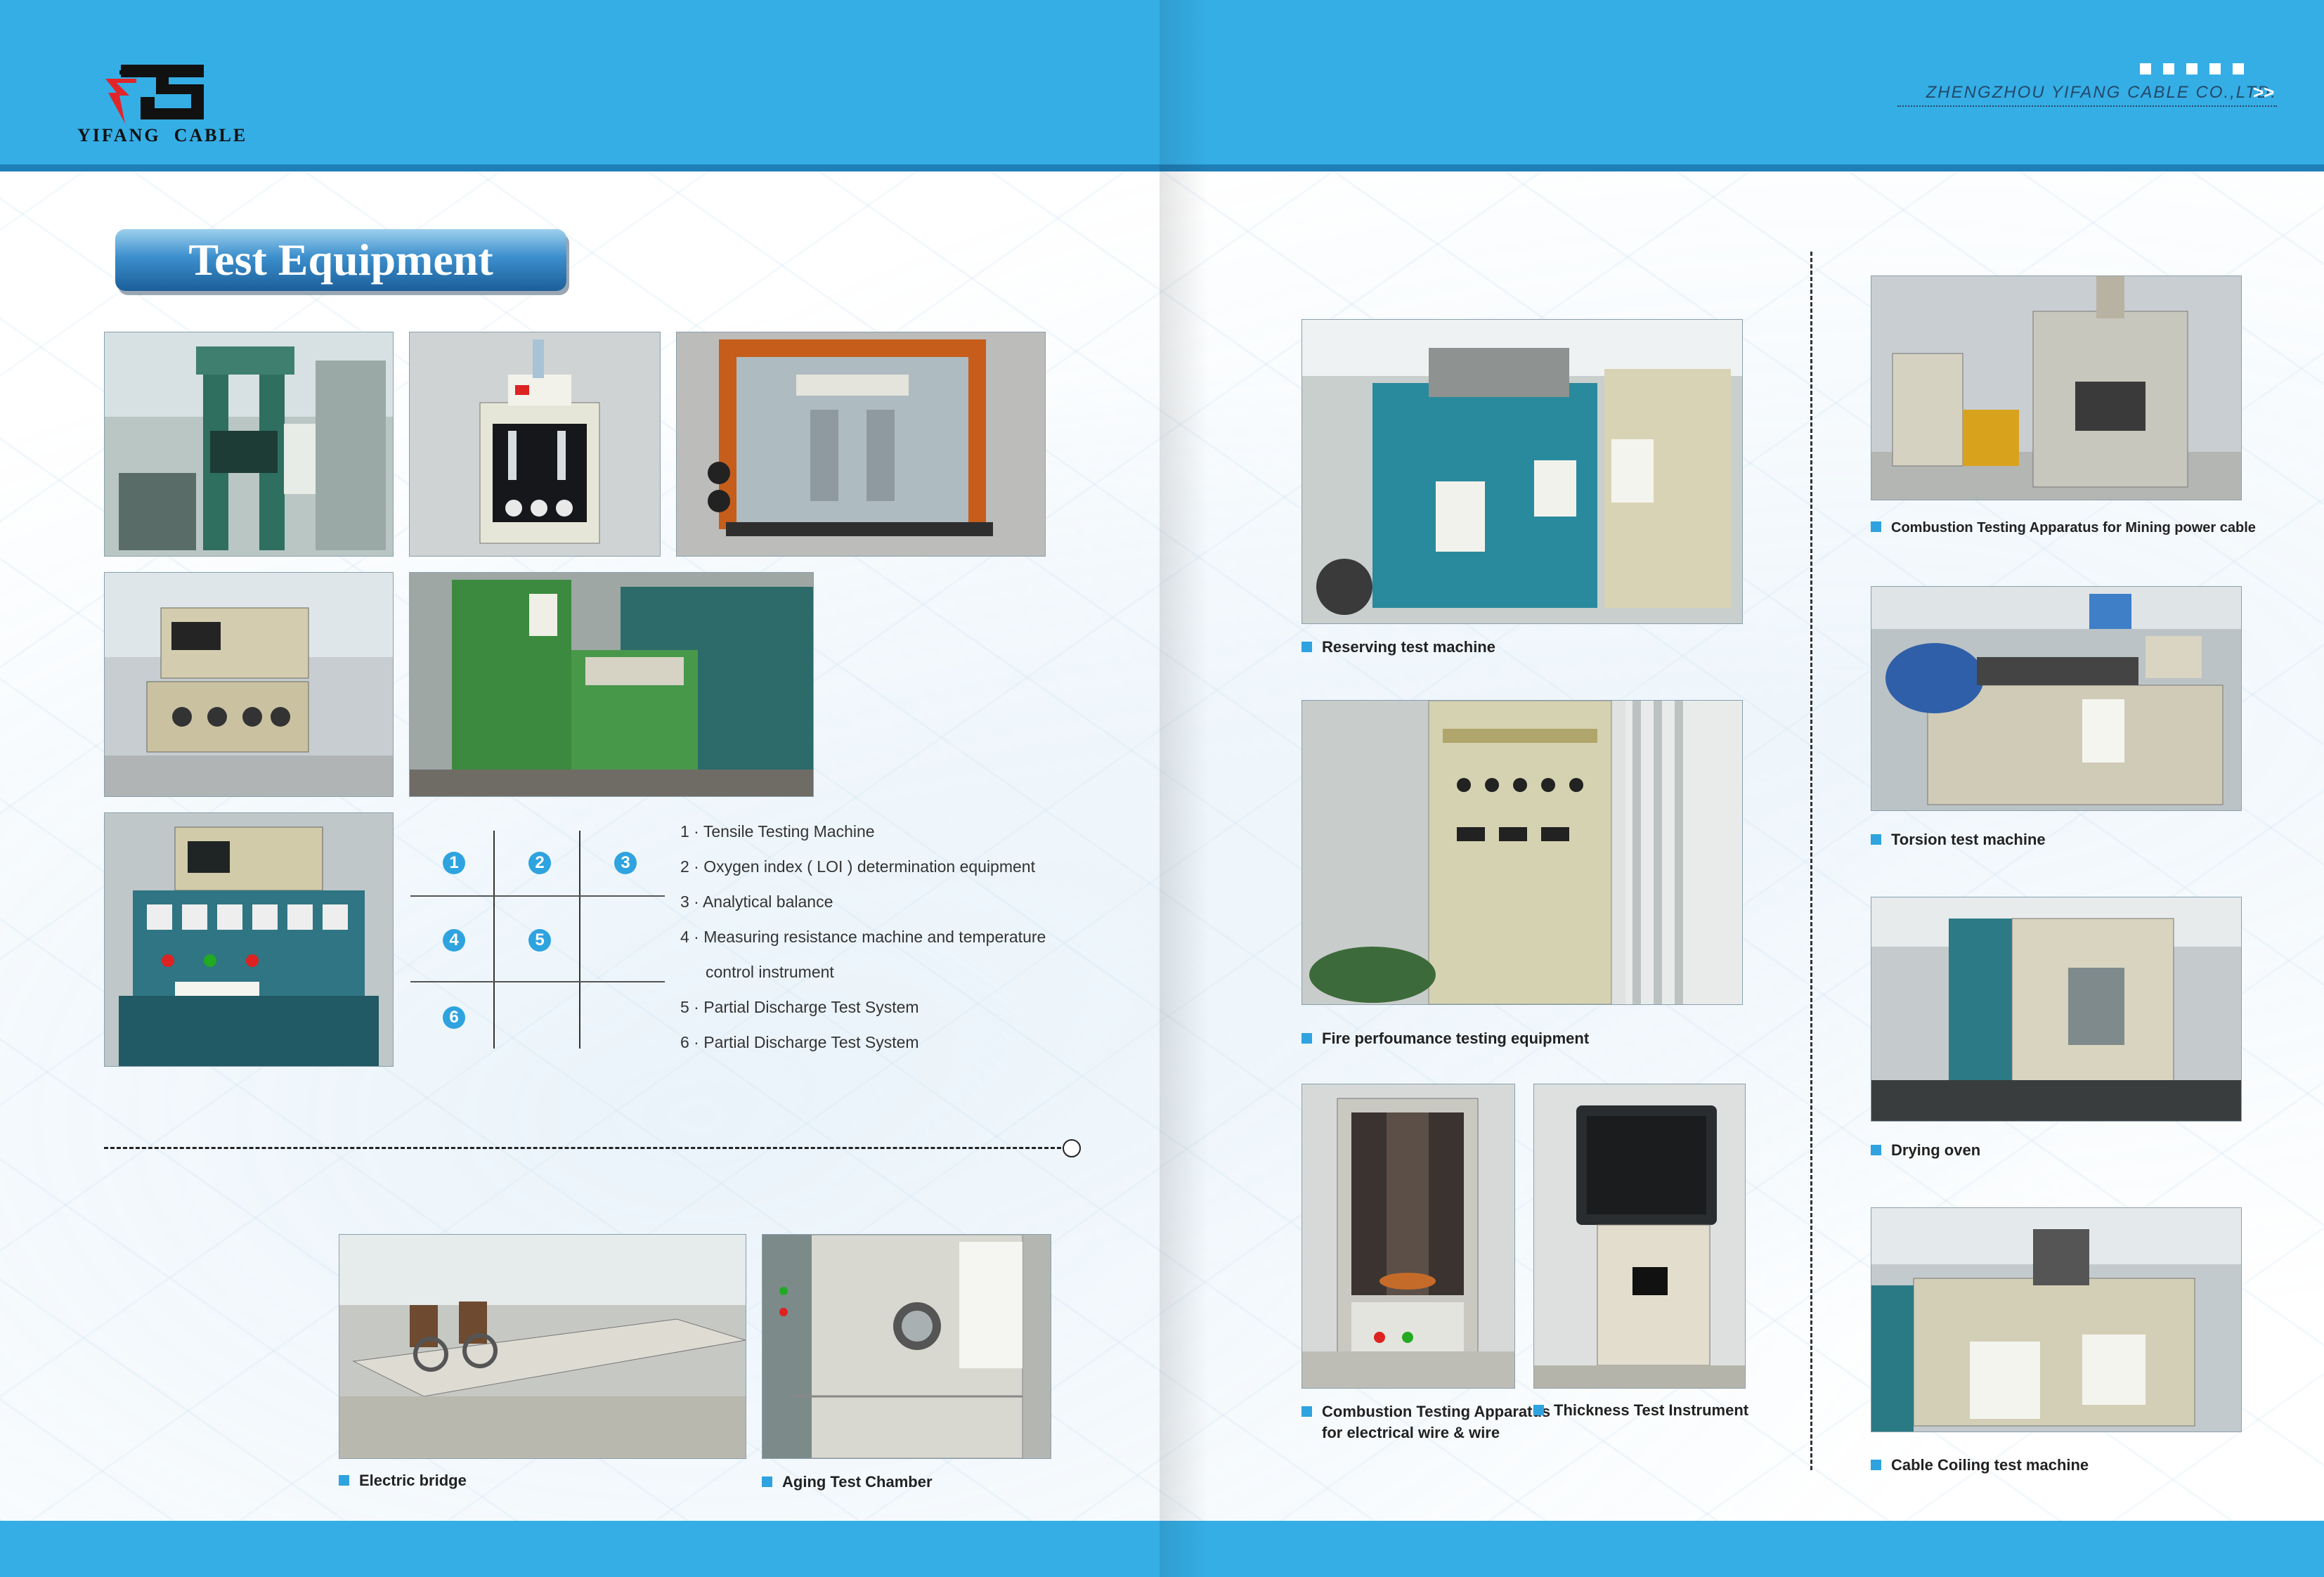  Describe the element at coordinates (1811, 861) in the screenshot. I see `column-divider` at that location.